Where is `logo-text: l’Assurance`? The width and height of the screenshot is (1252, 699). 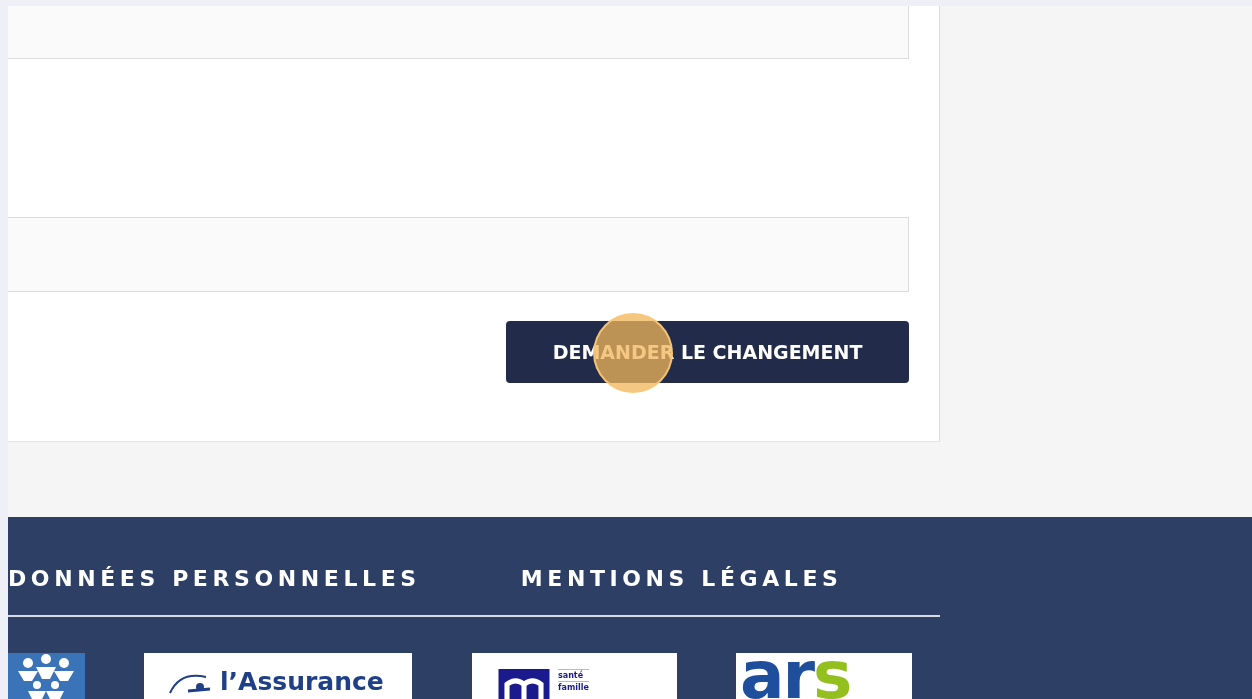
logo-text: l’Assurance is located at coordinates (302, 682).